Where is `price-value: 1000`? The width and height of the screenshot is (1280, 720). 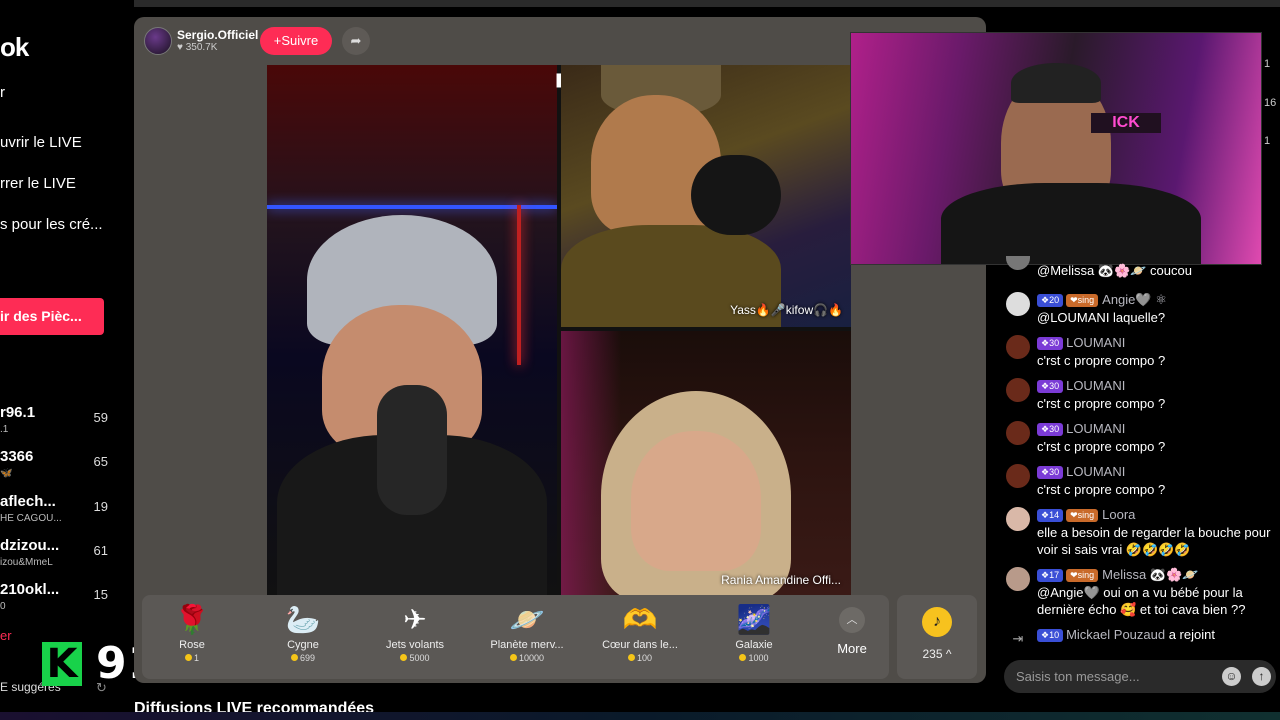 price-value: 1000 is located at coordinates (758, 658).